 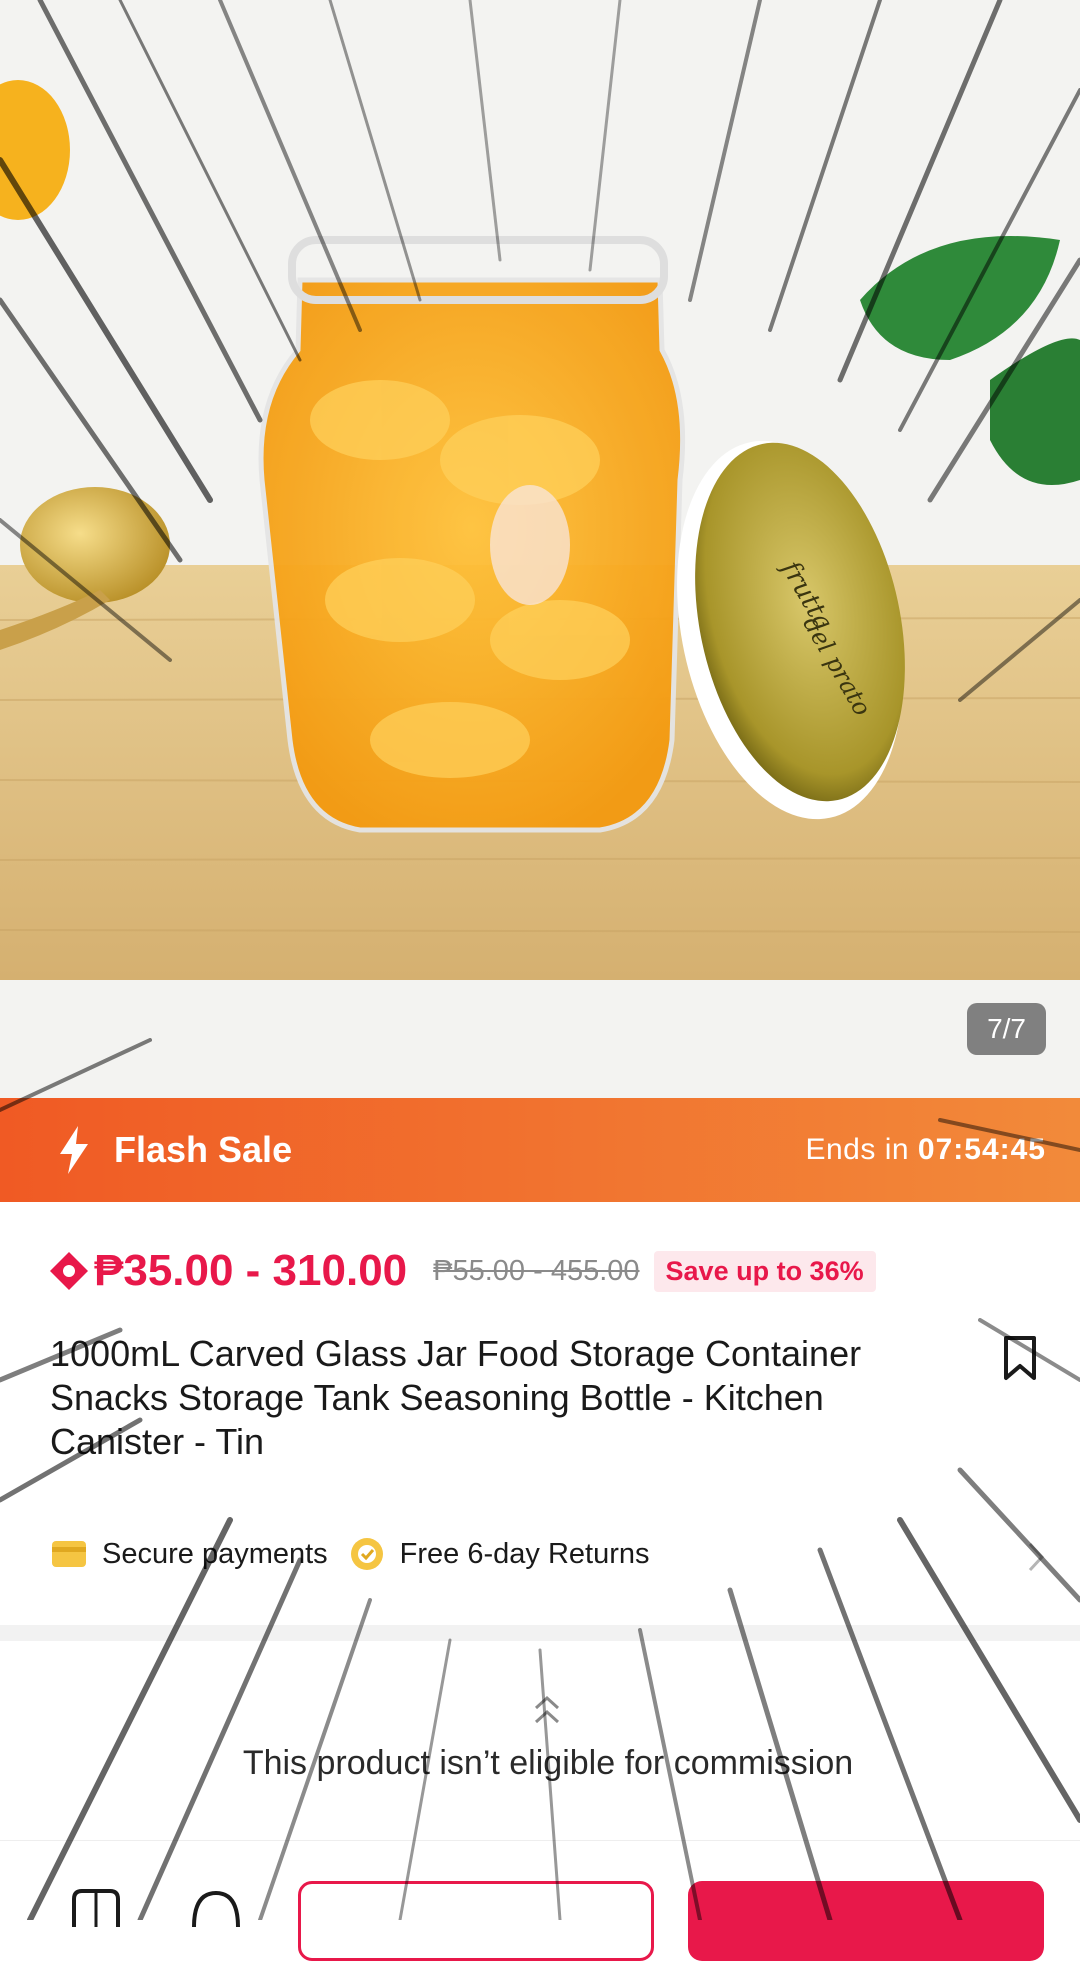 I want to click on add-to-cart-button, so click(x=476, y=1921).